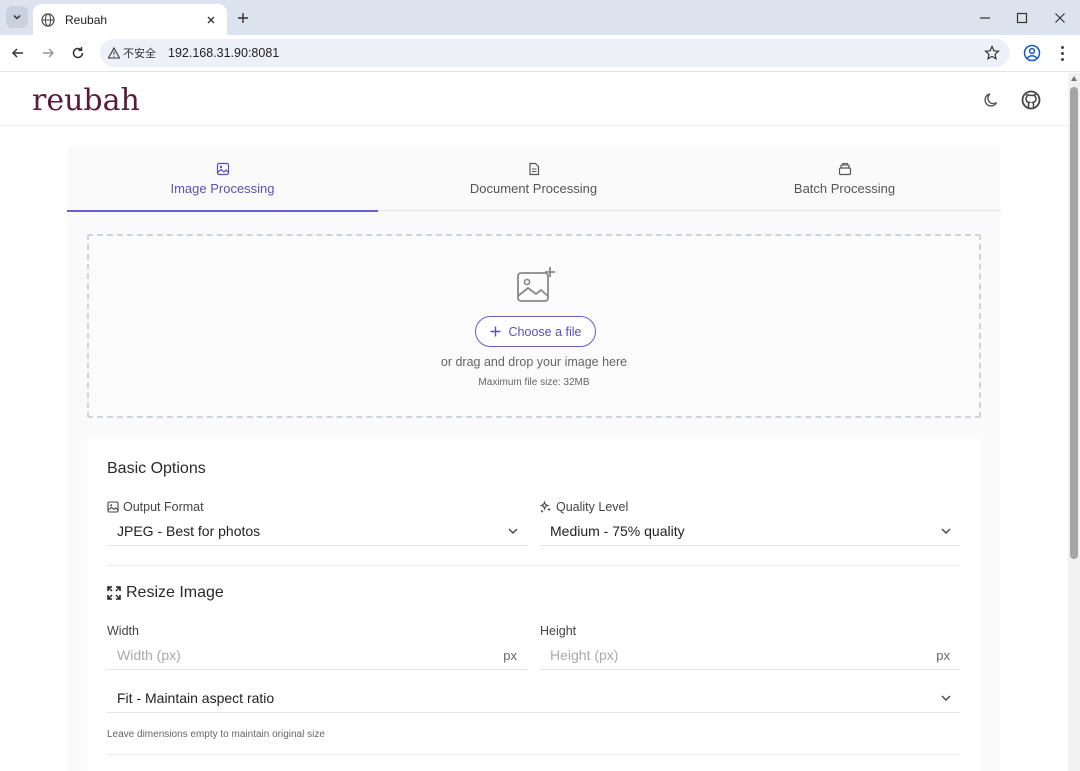 The image size is (1080, 771). I want to click on output-format-value: JPEG - Best for photos, so click(189, 530).